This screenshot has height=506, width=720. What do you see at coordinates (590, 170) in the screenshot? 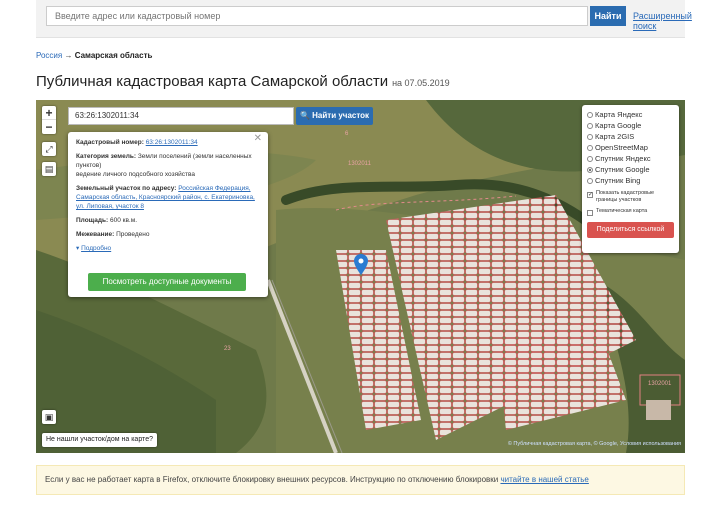
I see `radio-selected-icon` at bounding box center [590, 170].